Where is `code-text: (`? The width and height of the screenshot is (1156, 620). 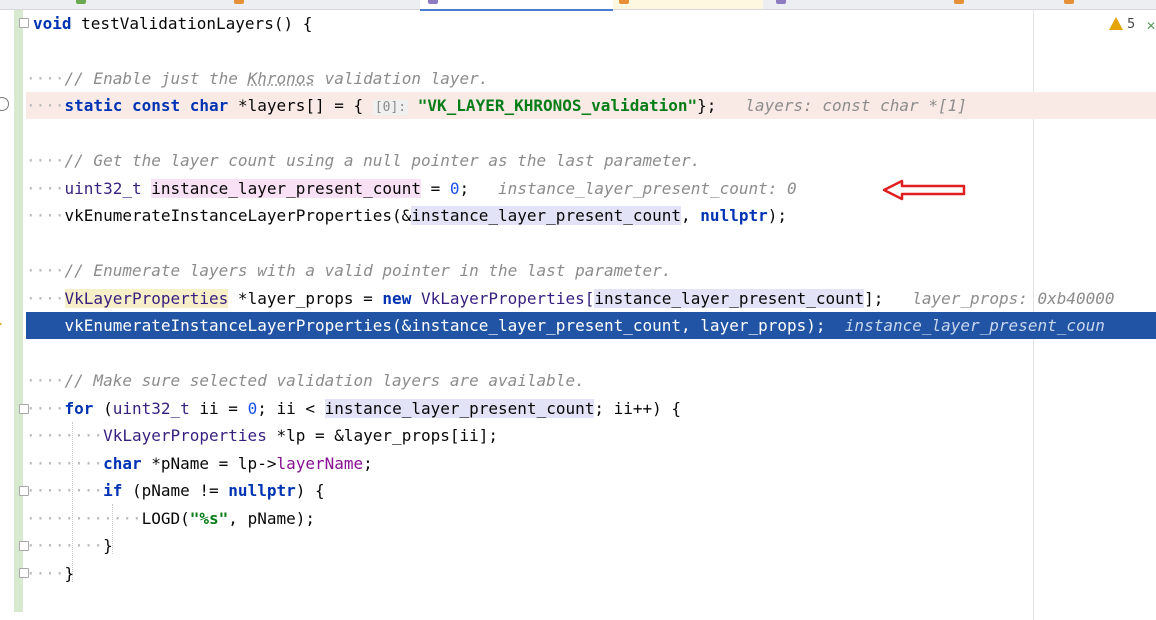
code-text: ( is located at coordinates (103, 408).